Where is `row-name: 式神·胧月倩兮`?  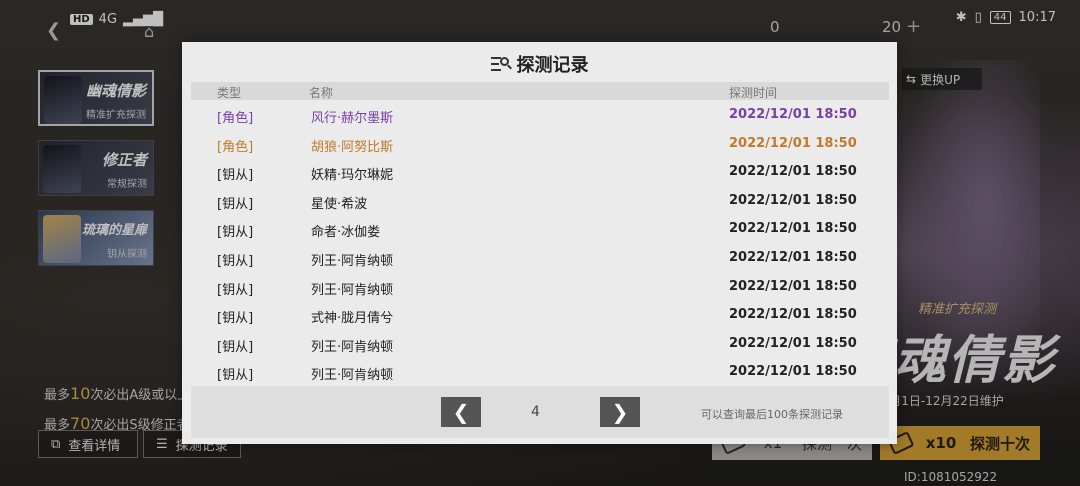 row-name: 式神·胧月倩兮 is located at coordinates (352, 319).